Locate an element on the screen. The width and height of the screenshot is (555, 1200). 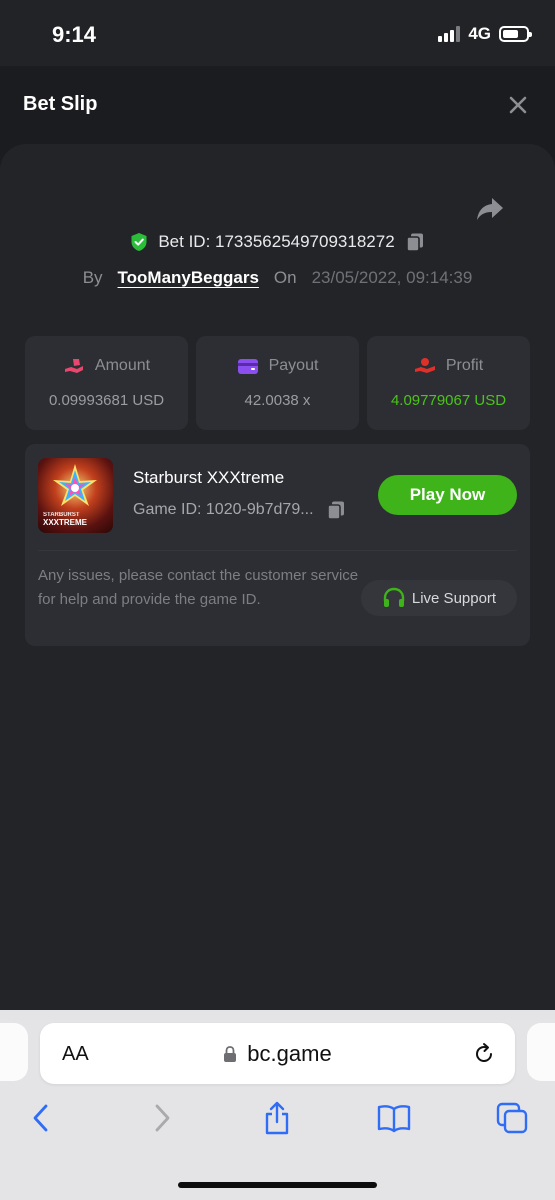
profit-hand-icon is located at coordinates (424, 365).